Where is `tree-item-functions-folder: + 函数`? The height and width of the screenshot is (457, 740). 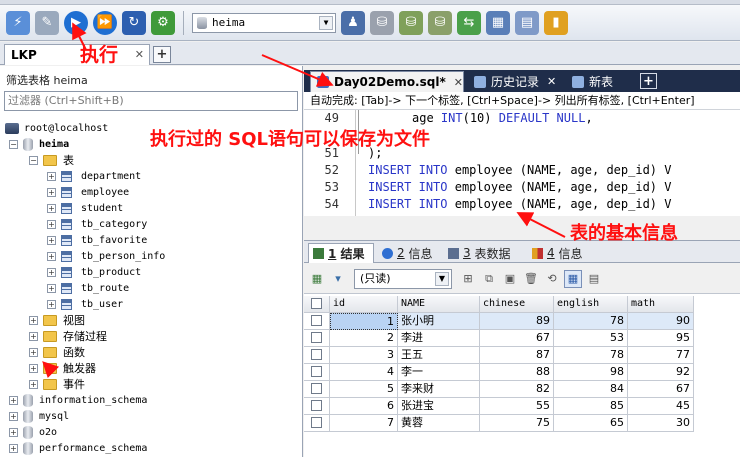 tree-item-functions-folder: + 函数 is located at coordinates (57, 352).